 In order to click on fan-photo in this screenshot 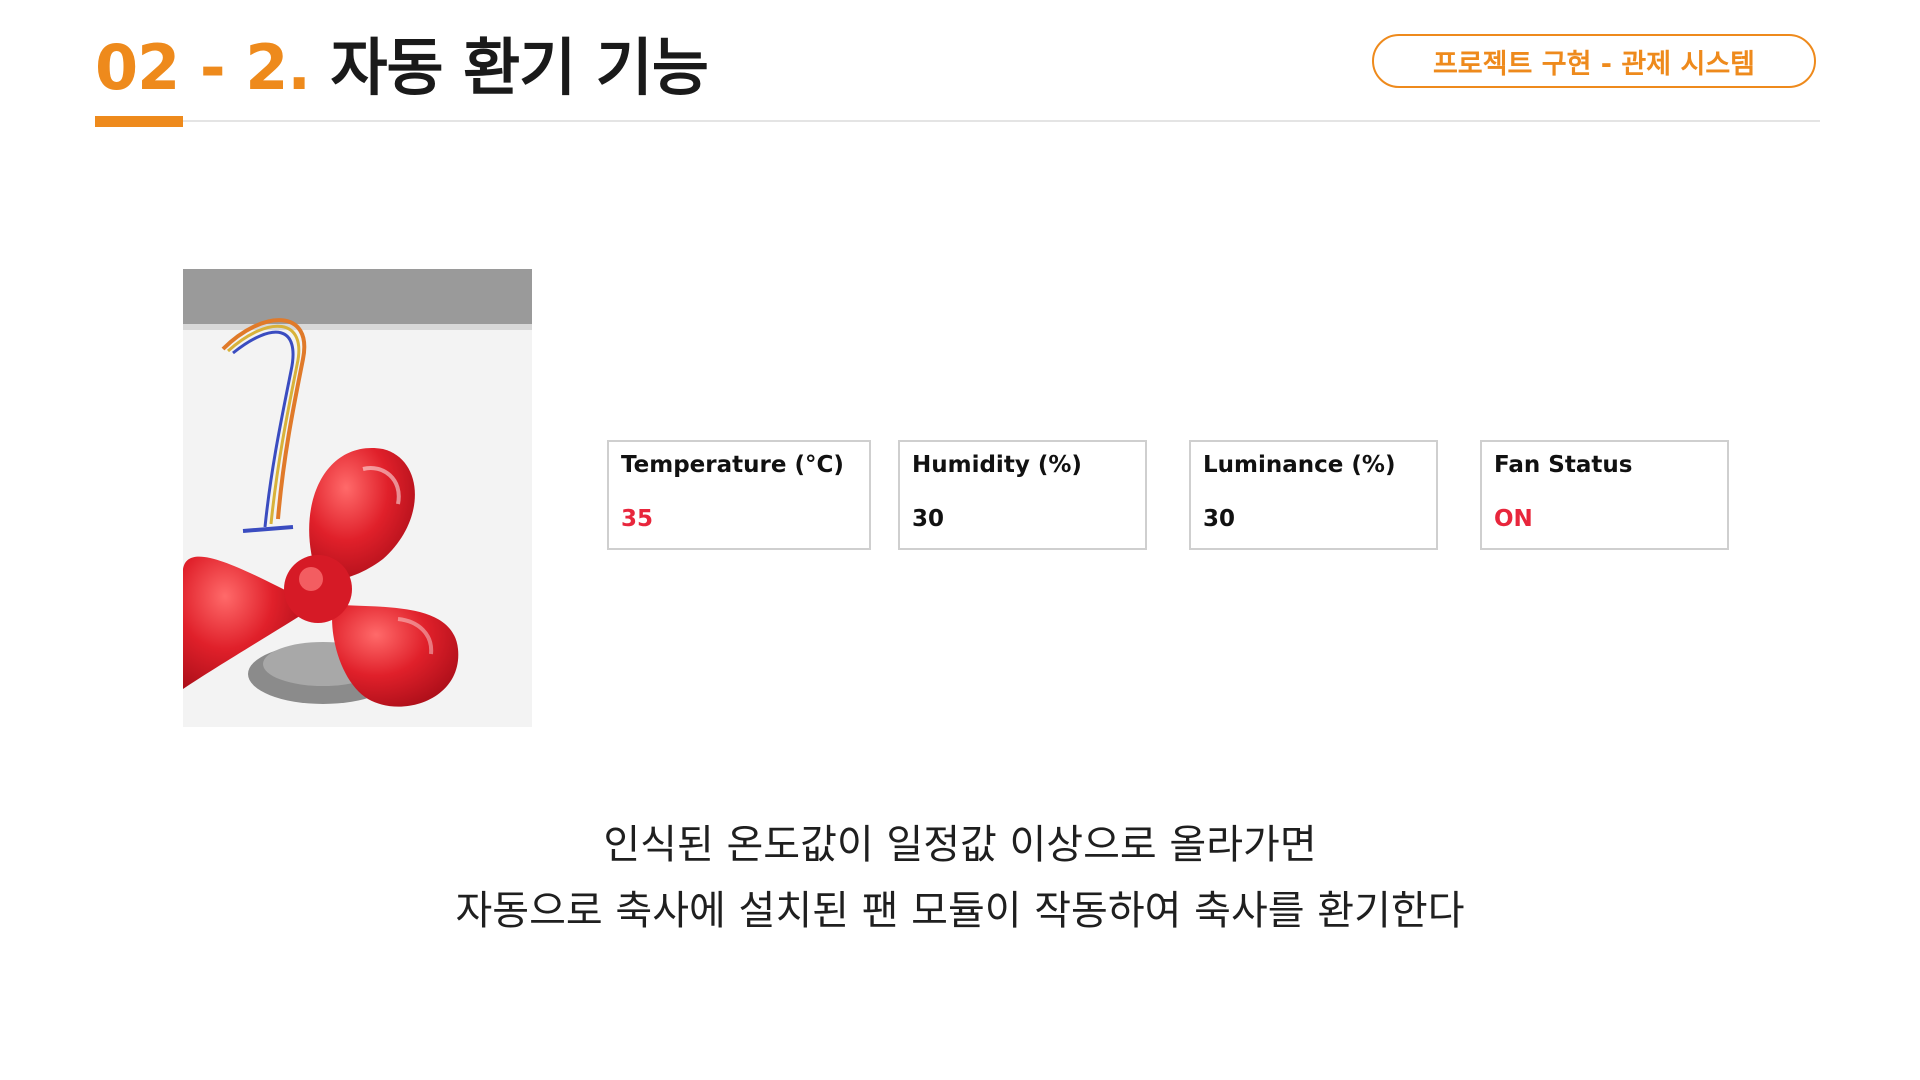, I will do `click(357, 498)`.